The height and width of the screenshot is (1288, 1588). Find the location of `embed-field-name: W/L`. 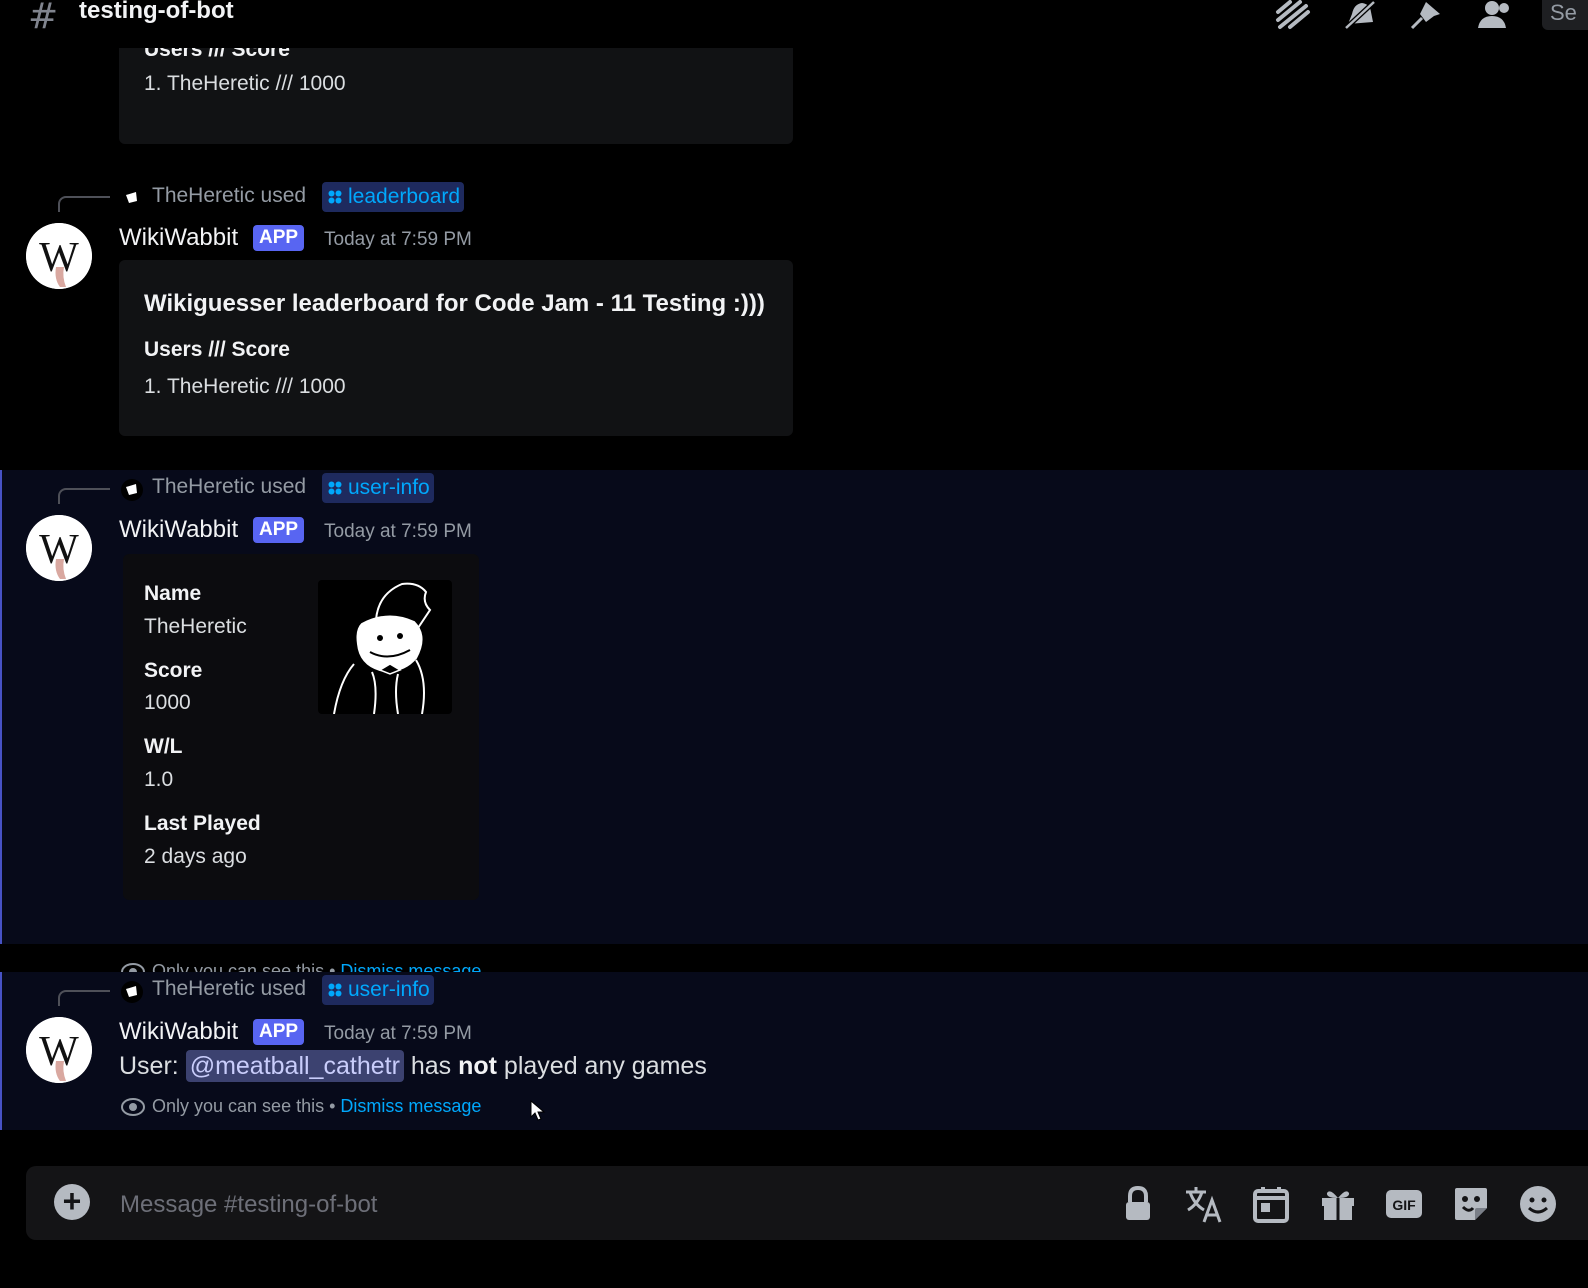

embed-field-name: W/L is located at coordinates (163, 746).